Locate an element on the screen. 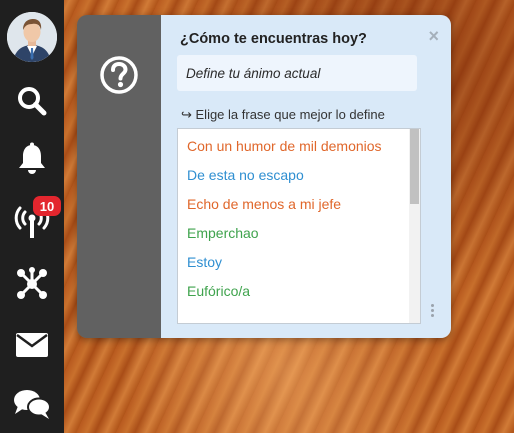 The width and height of the screenshot is (514, 433). envelope-icon is located at coordinates (32, 345).